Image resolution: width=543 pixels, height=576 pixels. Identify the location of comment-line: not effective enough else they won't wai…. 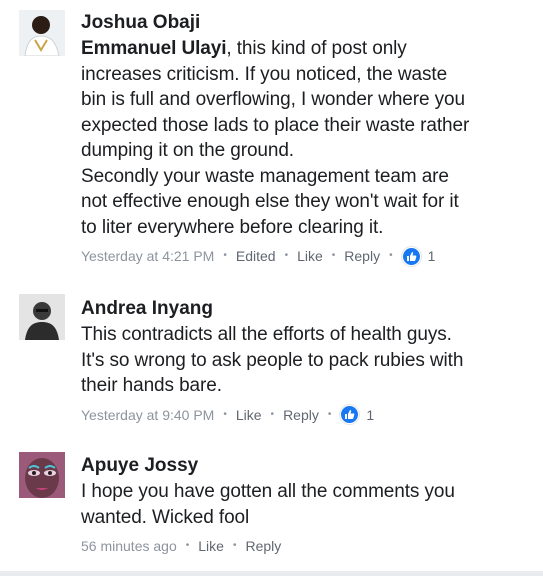
(270, 201).